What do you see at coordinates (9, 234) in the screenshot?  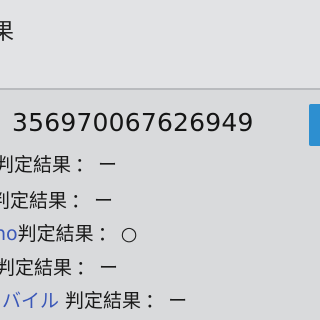 I see `carrier-name: no` at bounding box center [9, 234].